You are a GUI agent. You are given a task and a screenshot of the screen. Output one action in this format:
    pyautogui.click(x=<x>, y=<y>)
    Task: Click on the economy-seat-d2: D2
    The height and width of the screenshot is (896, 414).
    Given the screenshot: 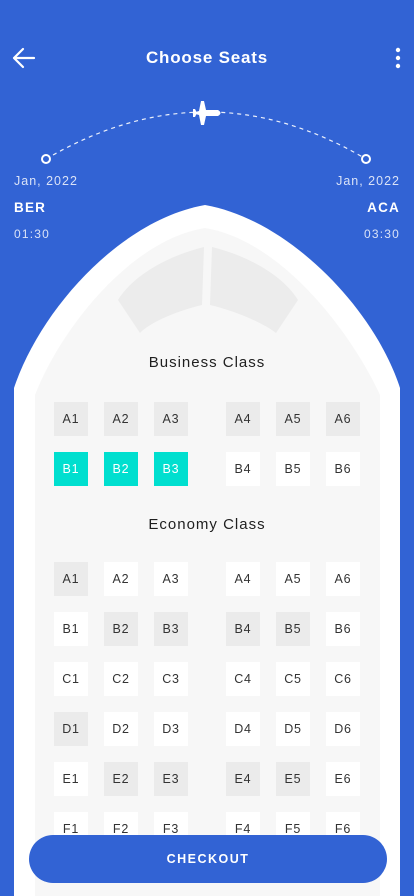 What is the action you would take?
    pyautogui.click(x=121, y=729)
    